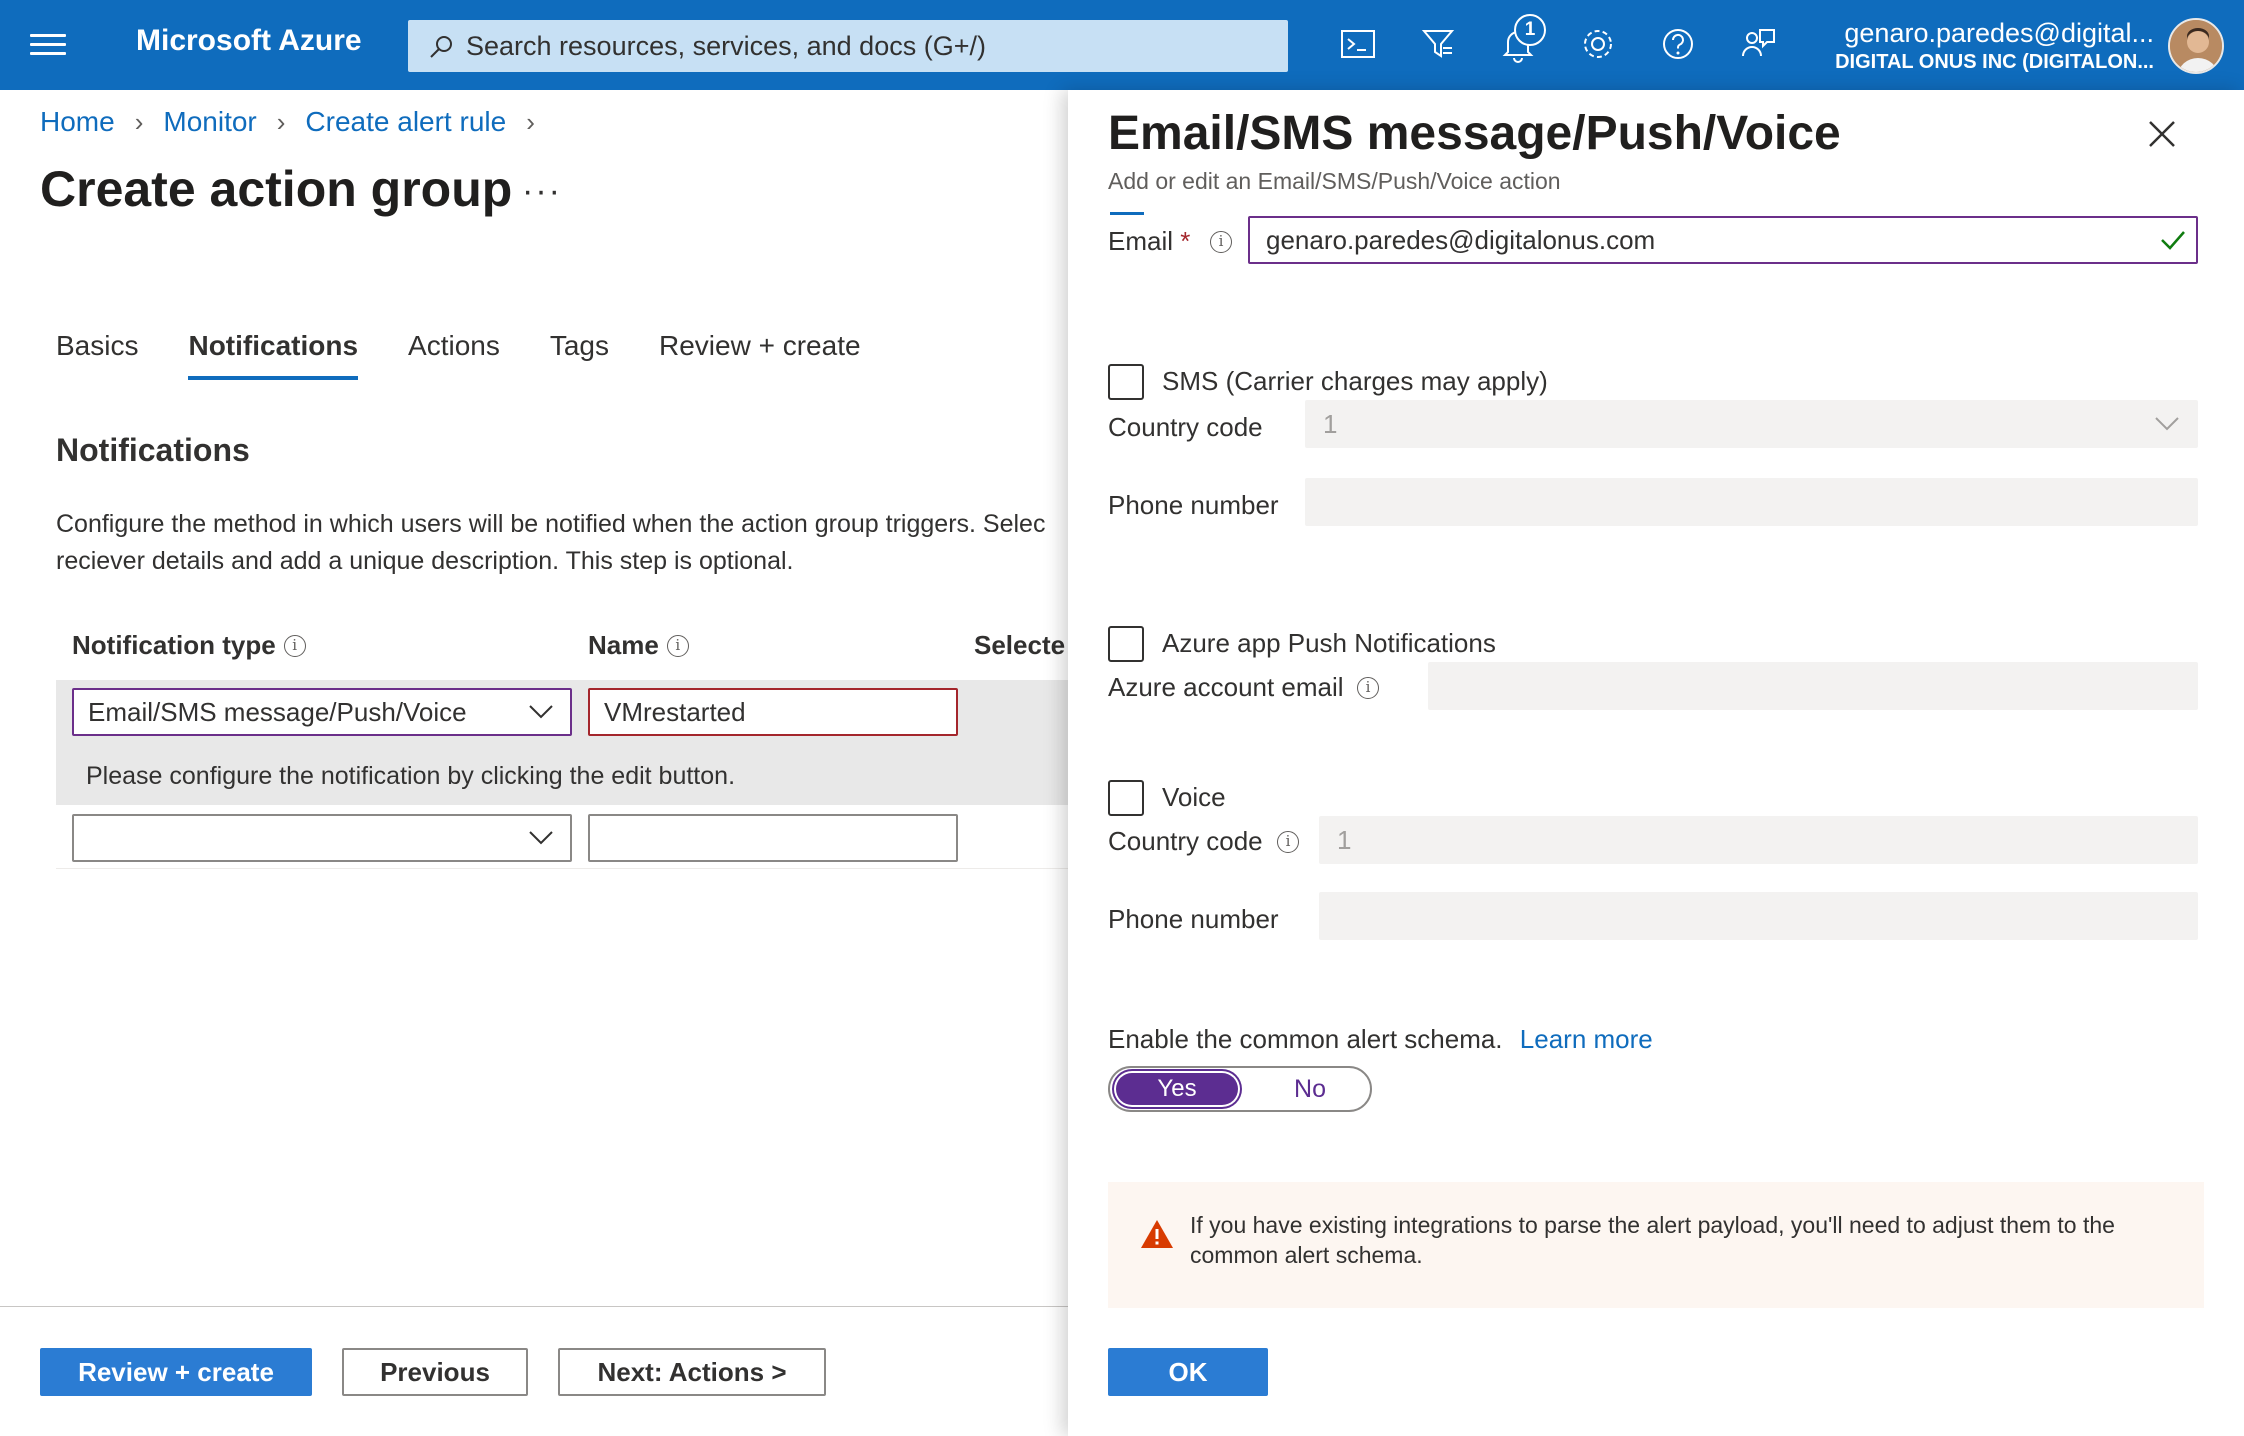 The height and width of the screenshot is (1436, 2244). What do you see at coordinates (174, 645) in the screenshot?
I see `column-label: Notification type` at bounding box center [174, 645].